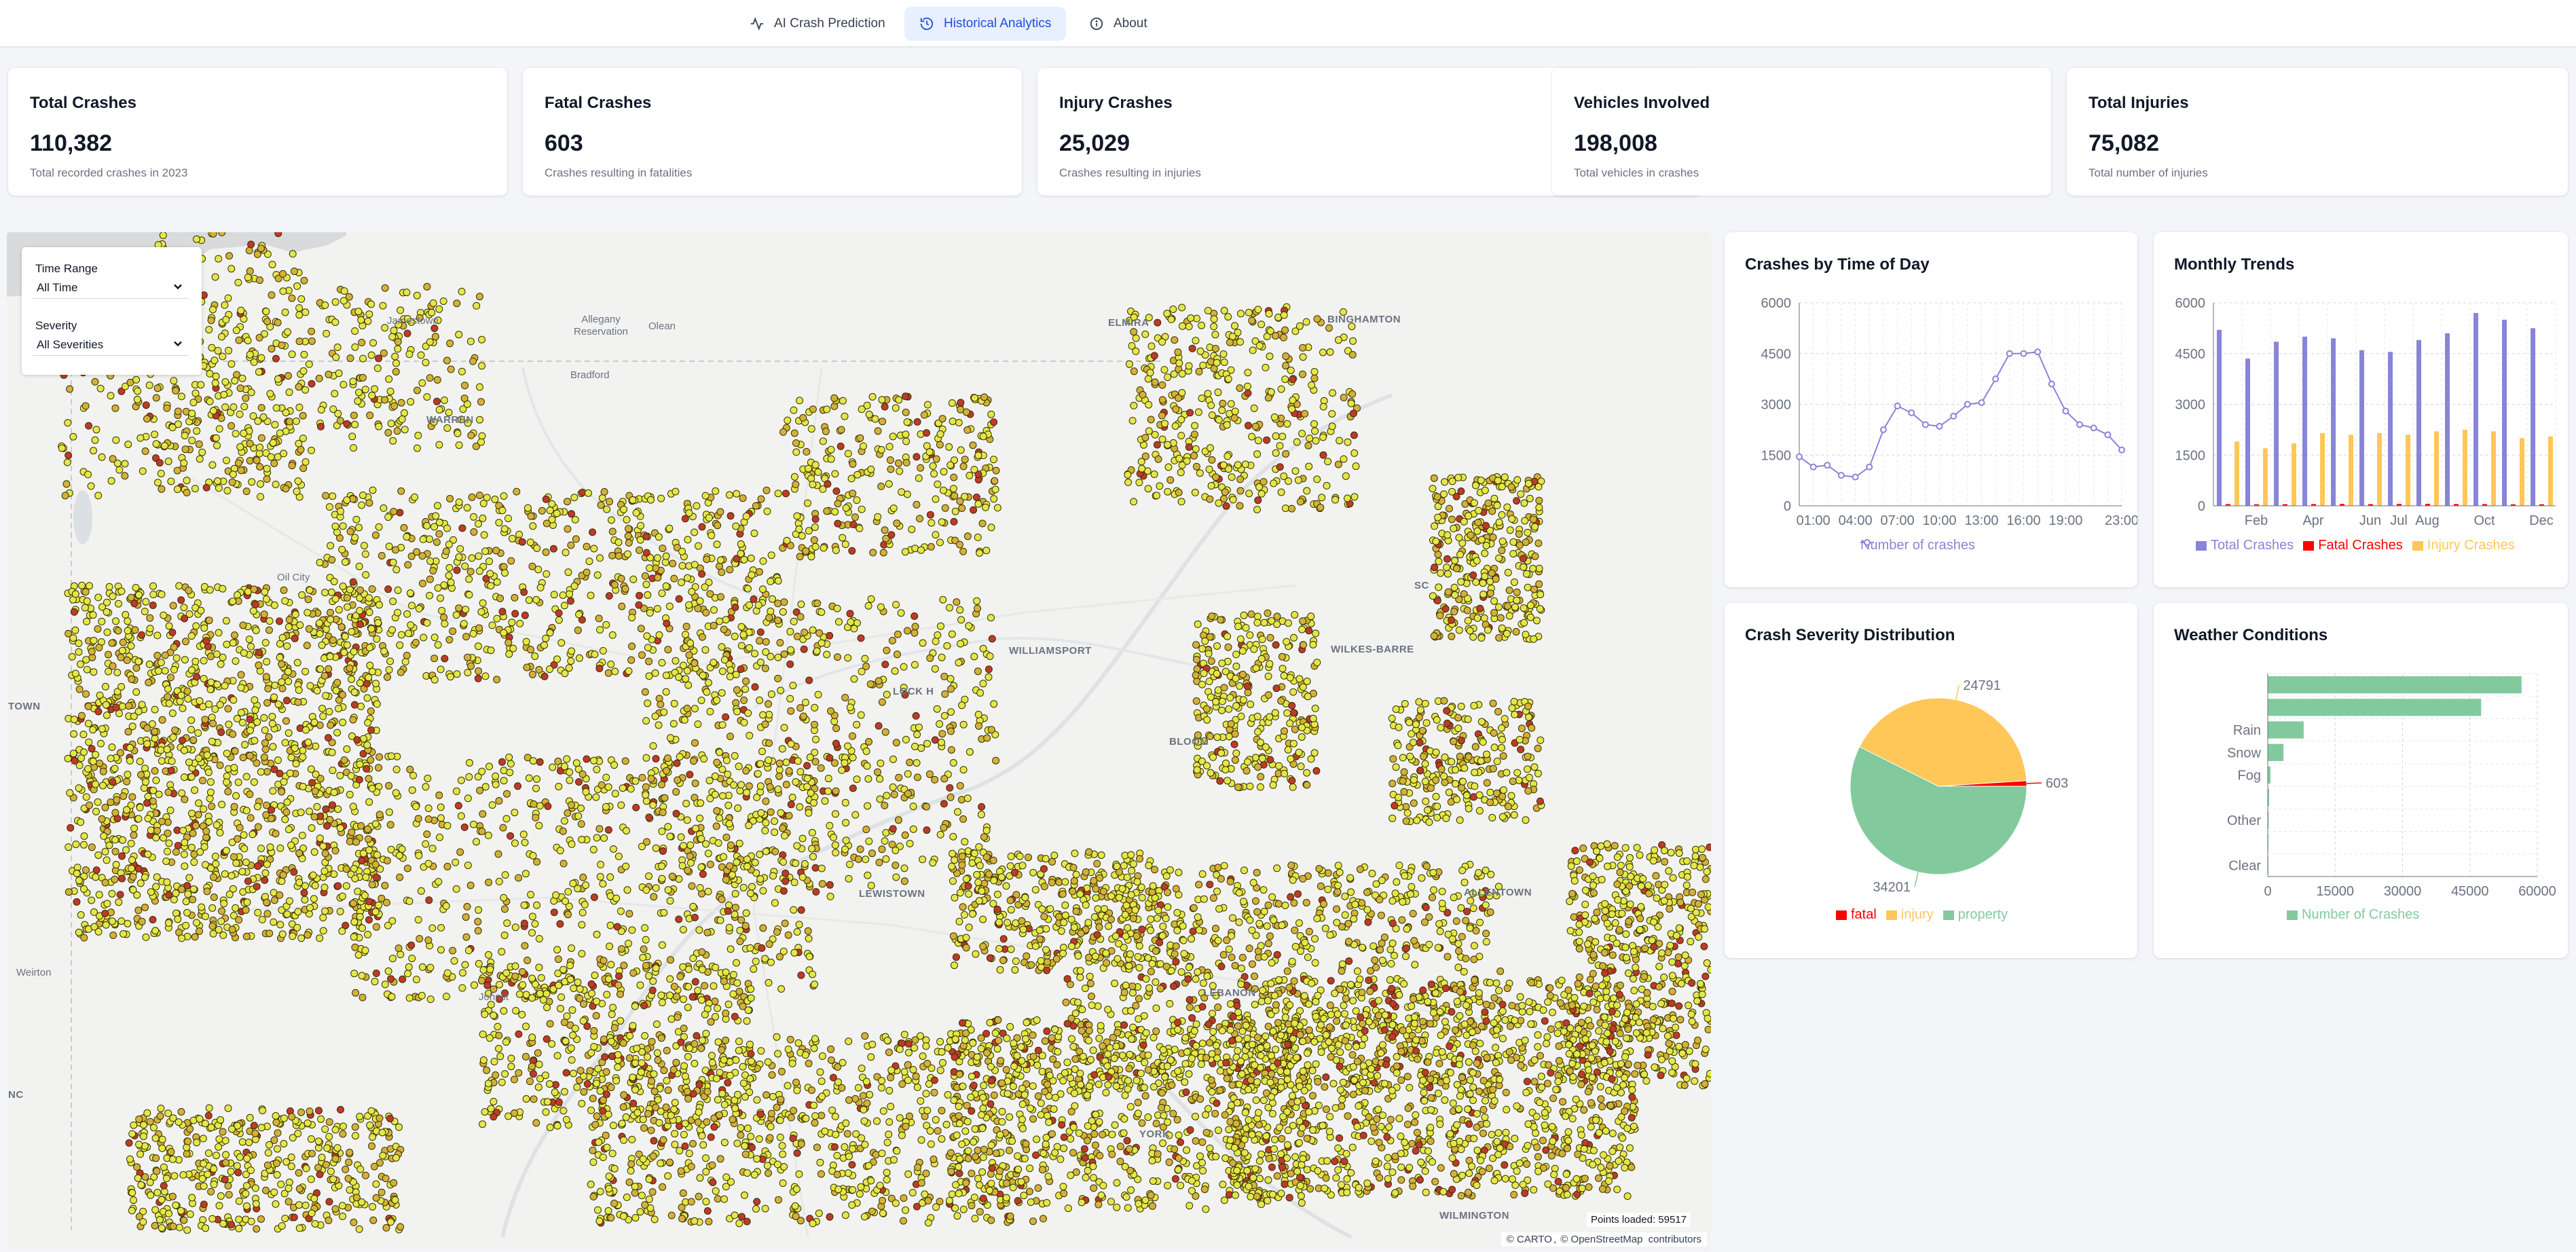 This screenshot has width=2576, height=1252. Describe the element at coordinates (998, 23) in the screenshot. I see `tab-label: Historical Analytics` at that location.